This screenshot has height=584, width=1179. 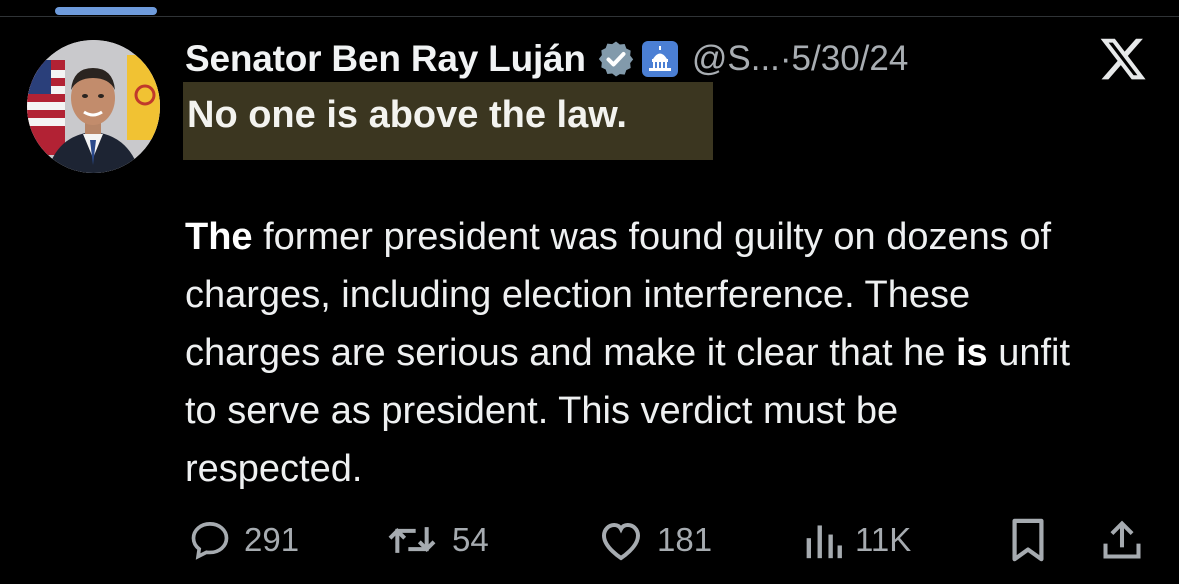 What do you see at coordinates (850, 59) in the screenshot?
I see `tweet-date: 5/30/24` at bounding box center [850, 59].